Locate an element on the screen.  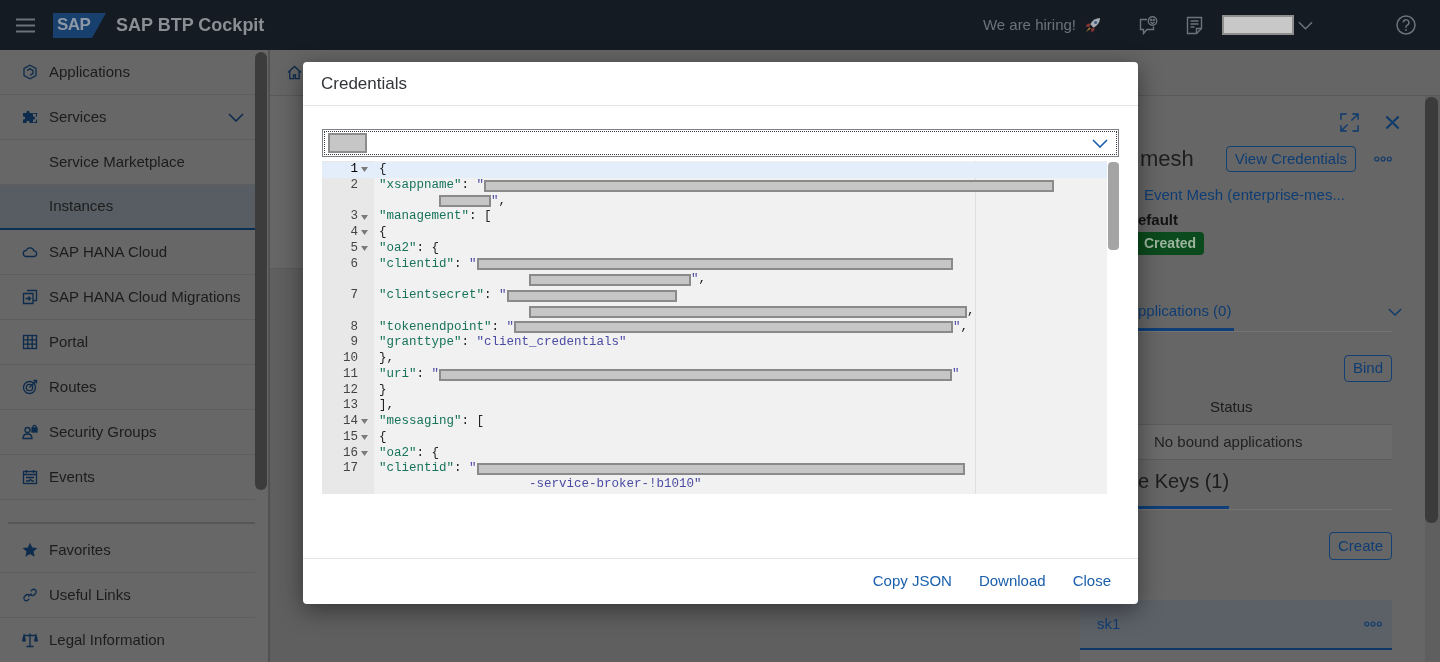
status-badge: Created is located at coordinates (1171, 243).